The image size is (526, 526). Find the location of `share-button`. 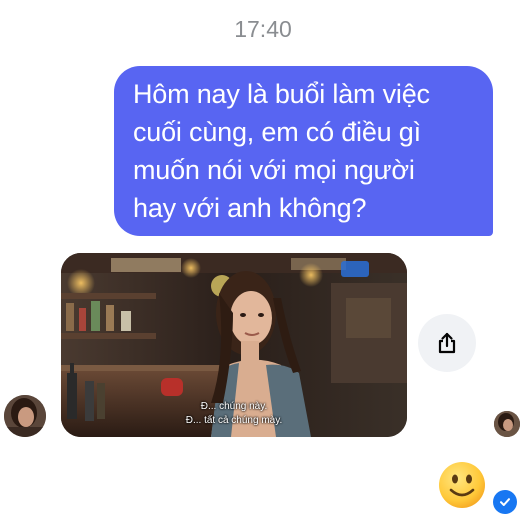

share-button is located at coordinates (447, 343).